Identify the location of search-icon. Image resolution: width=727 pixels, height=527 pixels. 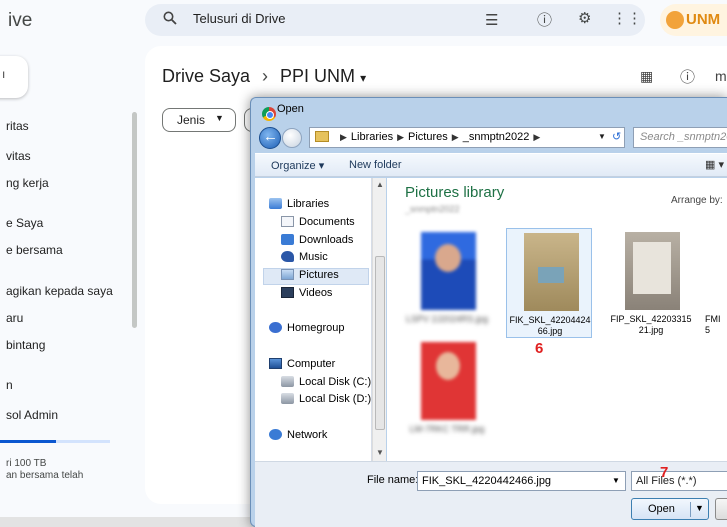
(170, 18).